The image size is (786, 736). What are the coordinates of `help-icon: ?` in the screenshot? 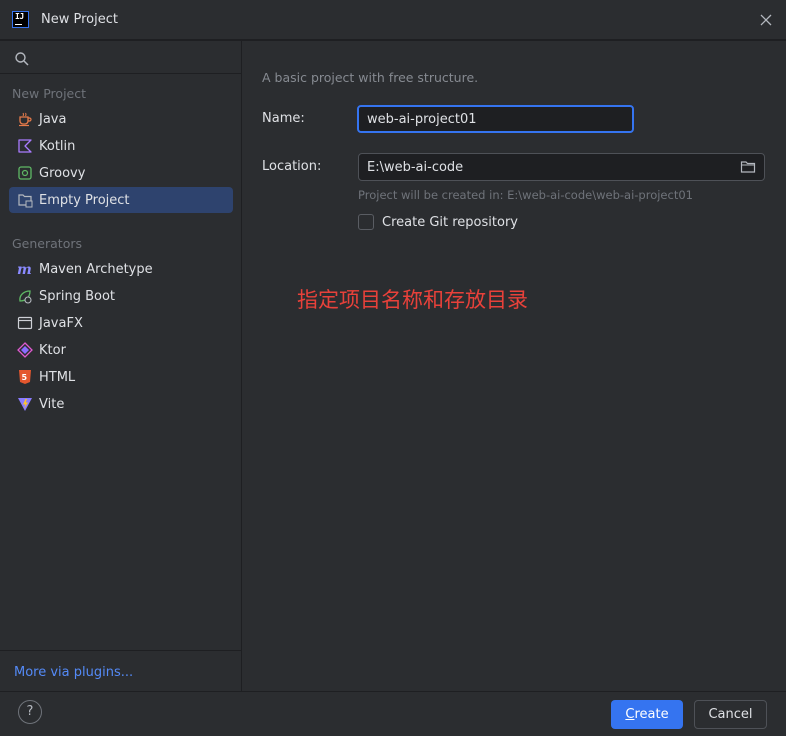 It's located at (30, 711).